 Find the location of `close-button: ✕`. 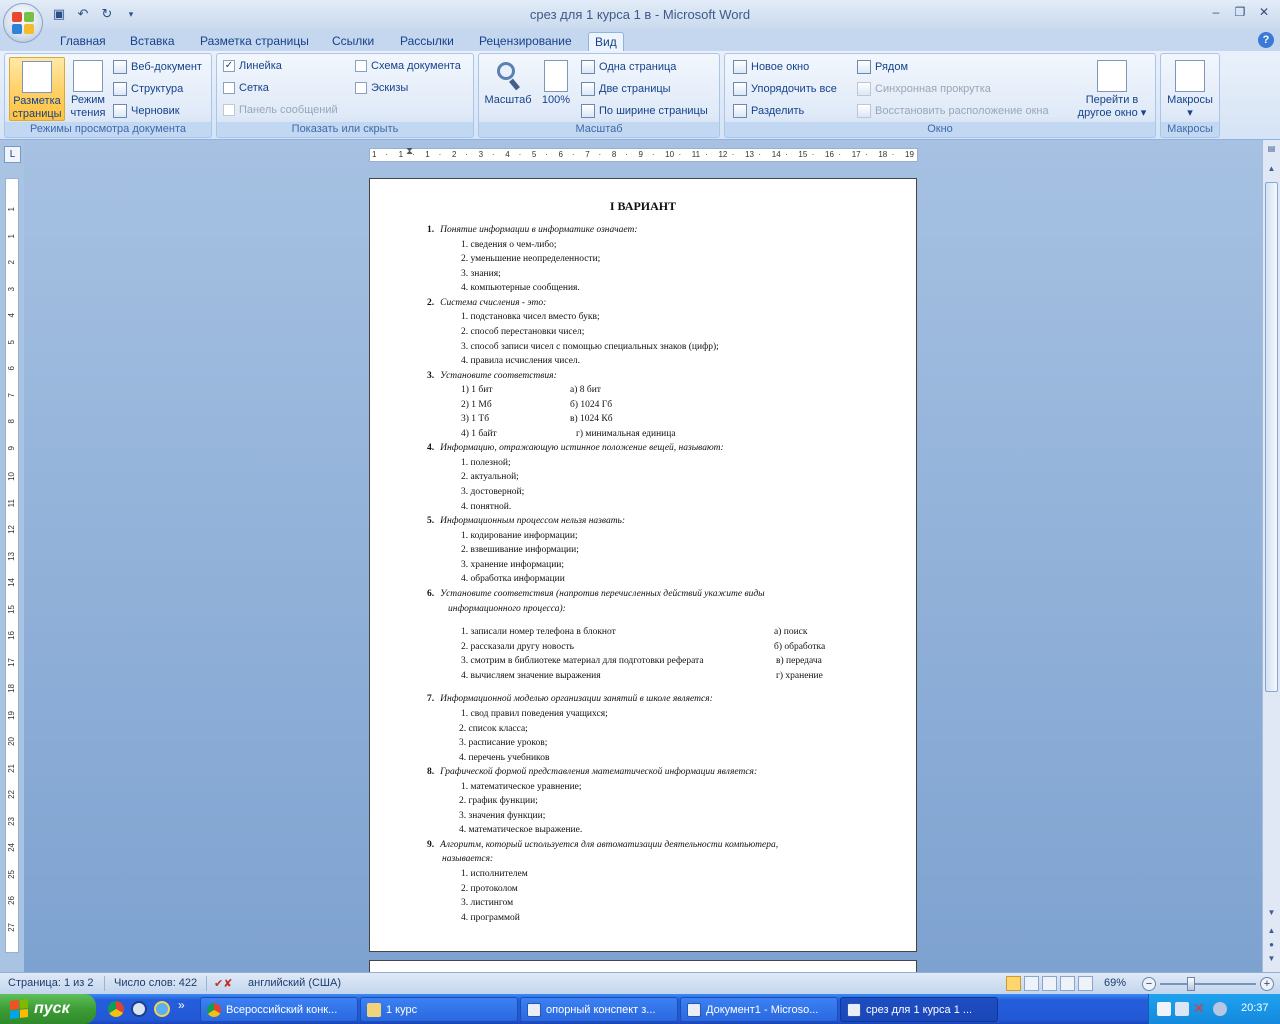

close-button: ✕ is located at coordinates (1264, 12).